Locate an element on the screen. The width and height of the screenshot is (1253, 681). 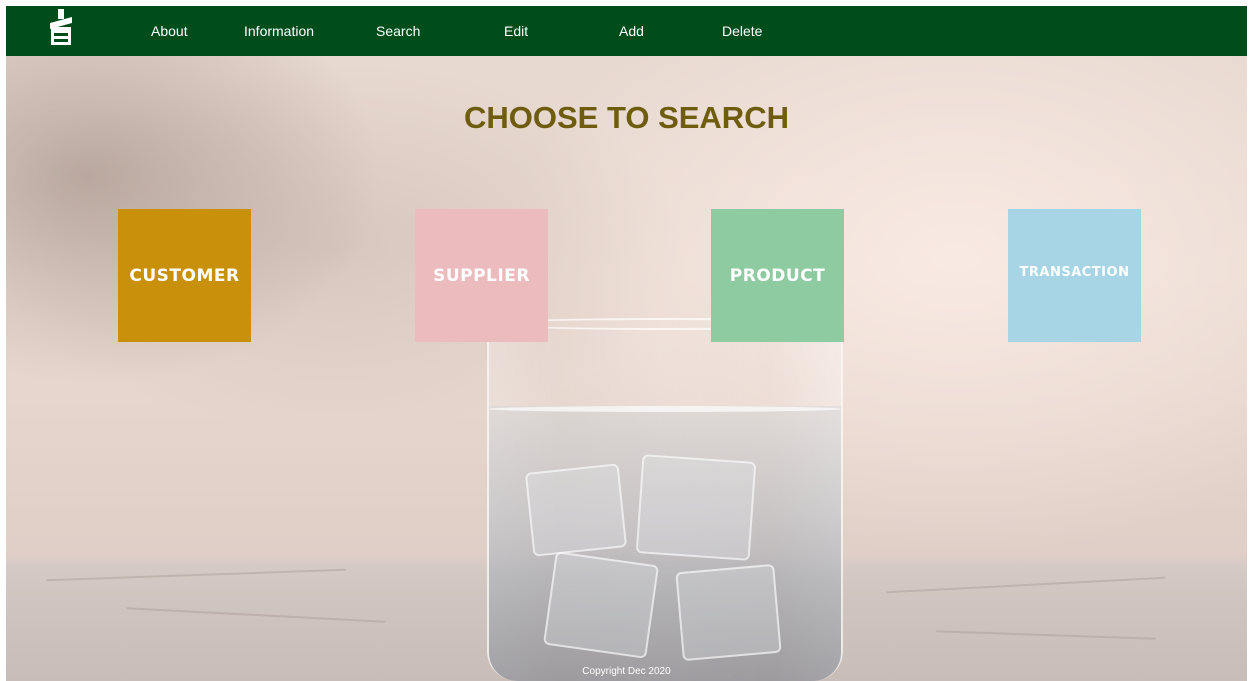
supplier-tile: SUPPLIER is located at coordinates (481, 275).